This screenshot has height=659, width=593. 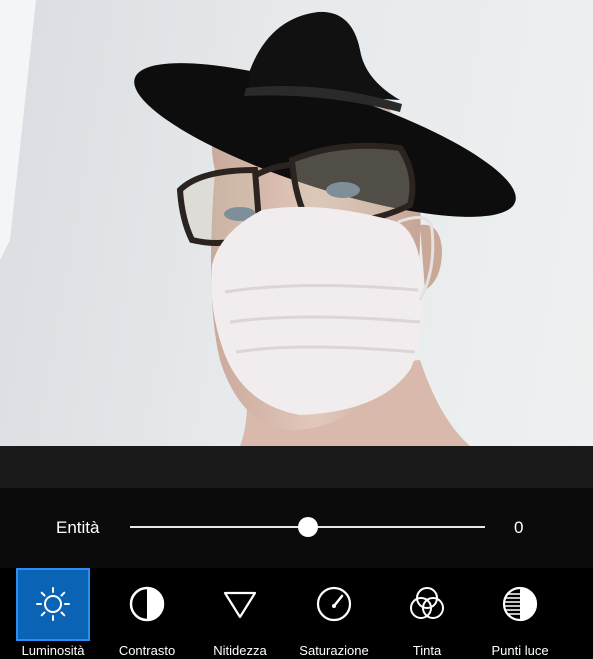 What do you see at coordinates (520, 650) in the screenshot?
I see `tool-label: Punti luce` at bounding box center [520, 650].